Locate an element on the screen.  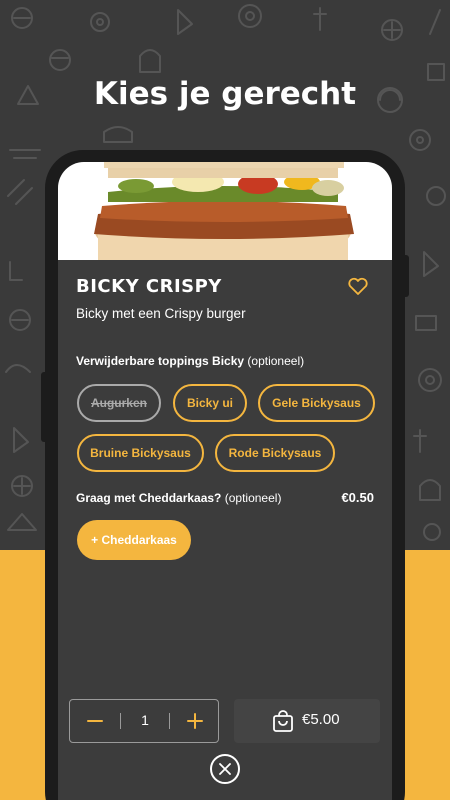
topping-chip-rode-bickysaus: Rode Bickysaus is located at coordinates (275, 453).